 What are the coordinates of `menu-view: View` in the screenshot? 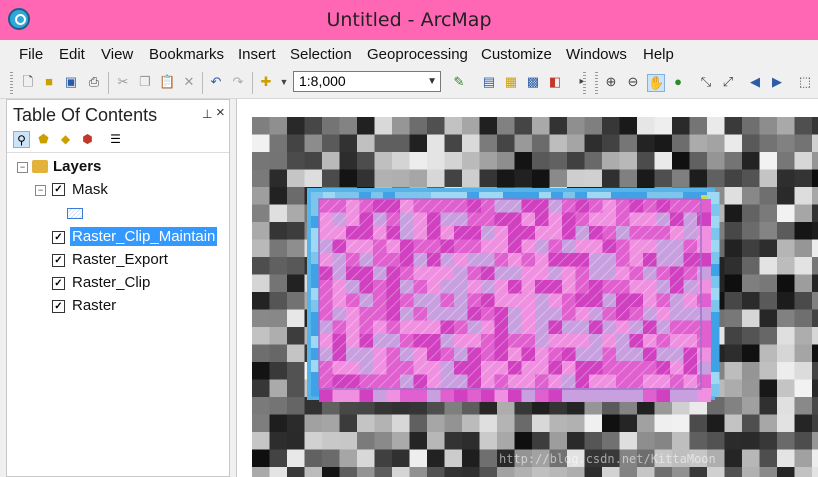 It's located at (117, 54).